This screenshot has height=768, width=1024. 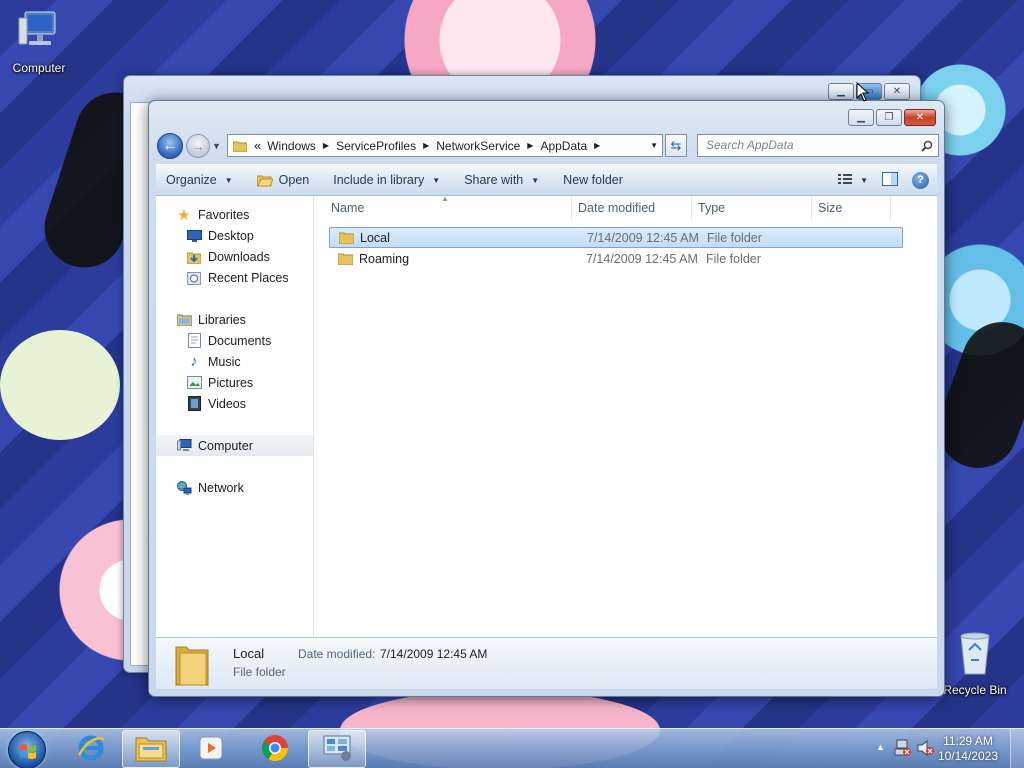 I want to click on column-name-label: Name, so click(x=348, y=208).